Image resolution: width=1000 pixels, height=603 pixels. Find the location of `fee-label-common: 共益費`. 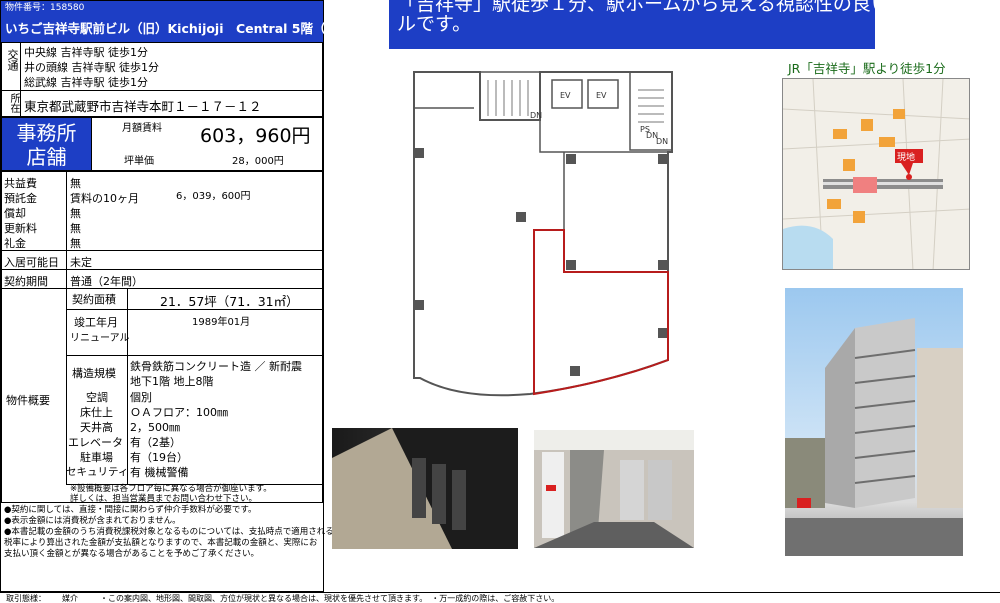

fee-label-common: 共益費 is located at coordinates (20, 183).